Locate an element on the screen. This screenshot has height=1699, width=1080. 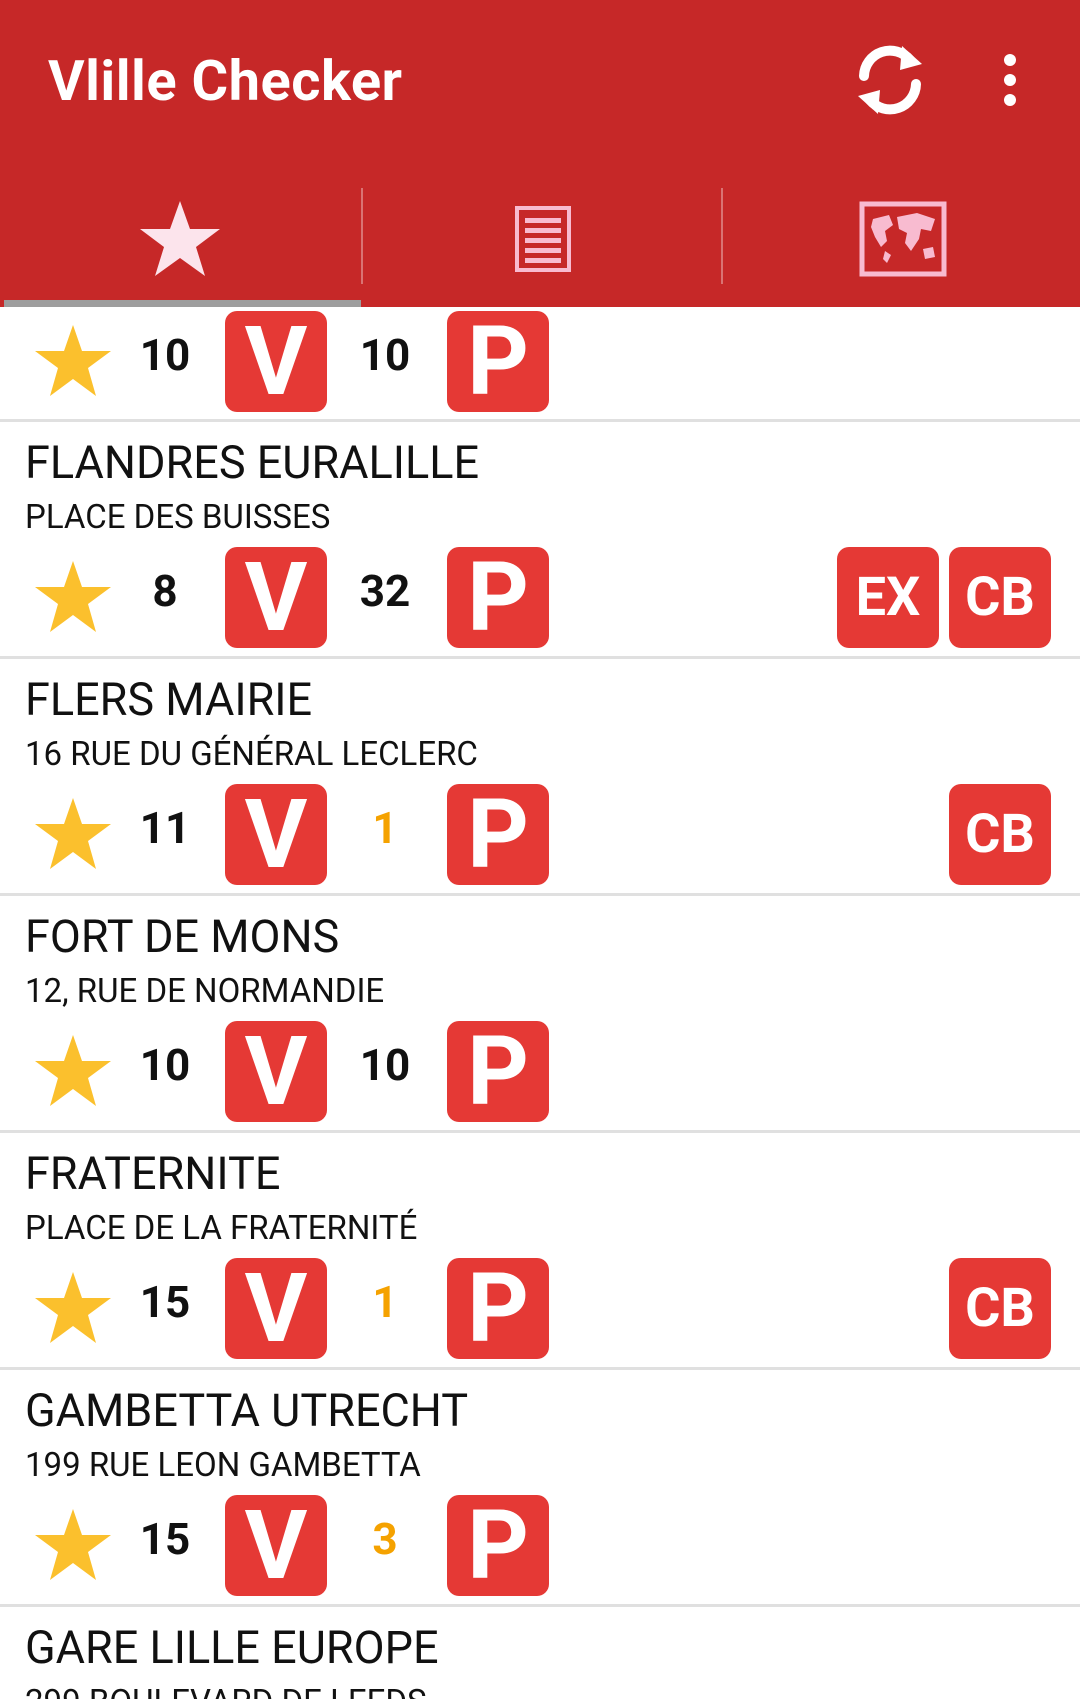
refresh-button is located at coordinates (890, 80).